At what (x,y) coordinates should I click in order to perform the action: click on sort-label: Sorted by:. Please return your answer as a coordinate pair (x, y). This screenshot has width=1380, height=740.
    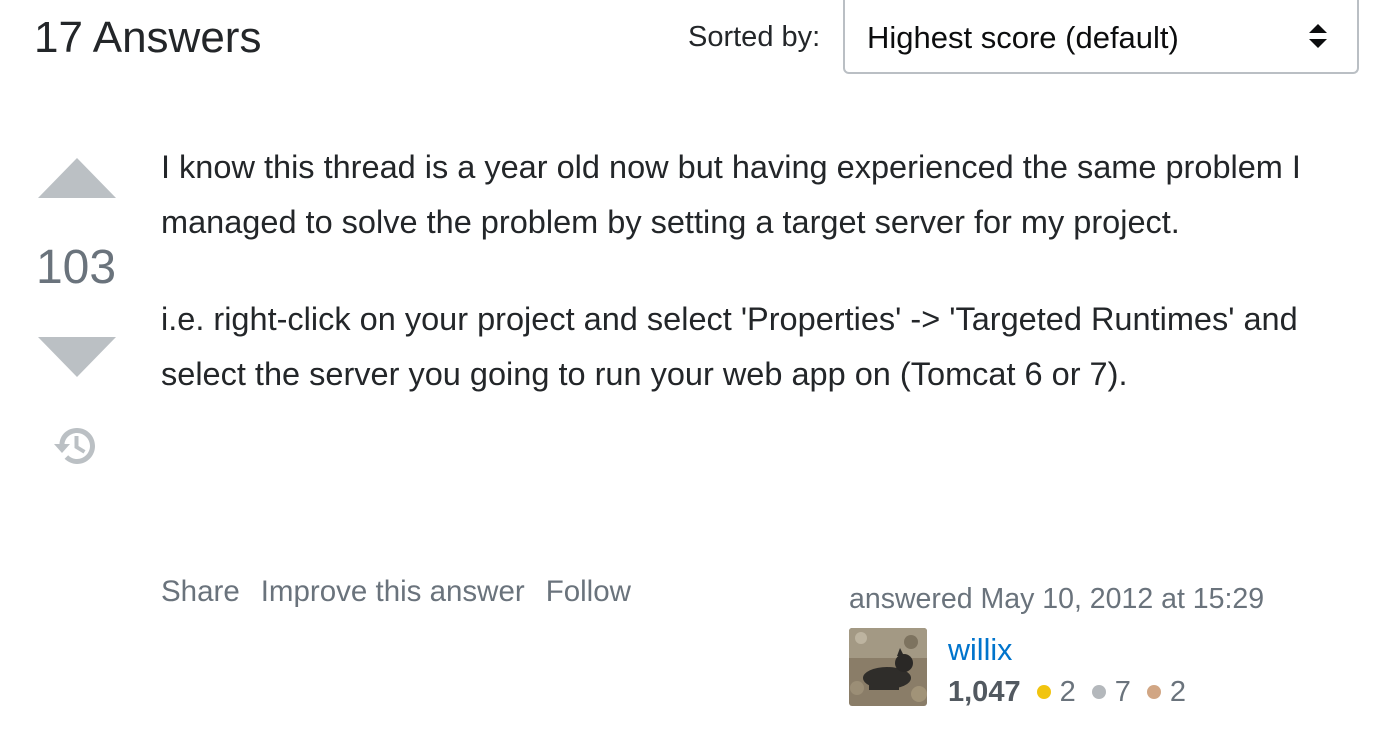
    Looking at the image, I should click on (754, 37).